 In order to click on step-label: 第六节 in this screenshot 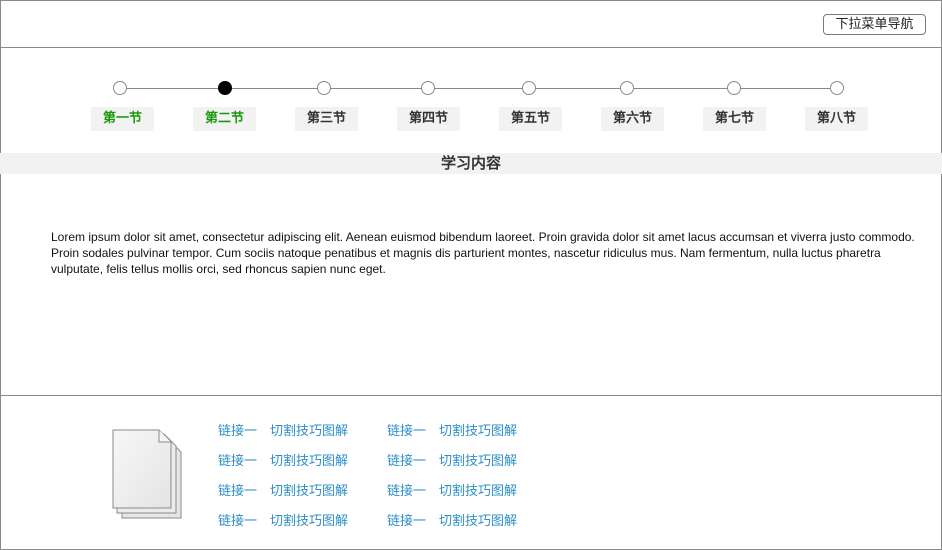, I will do `click(632, 119)`.